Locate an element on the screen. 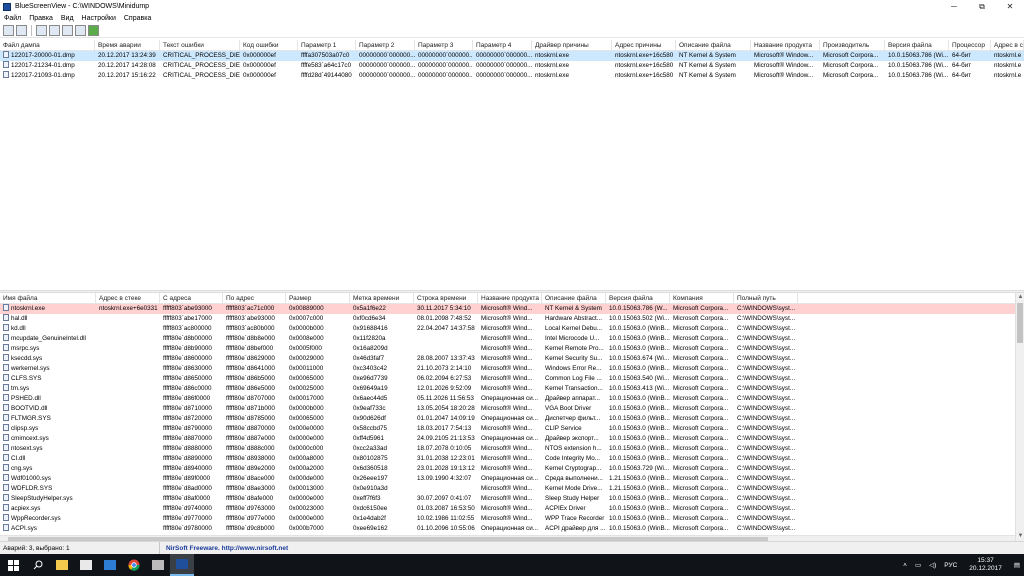 This screenshot has width=1024, height=576. column-header: Производитель is located at coordinates (852, 45).